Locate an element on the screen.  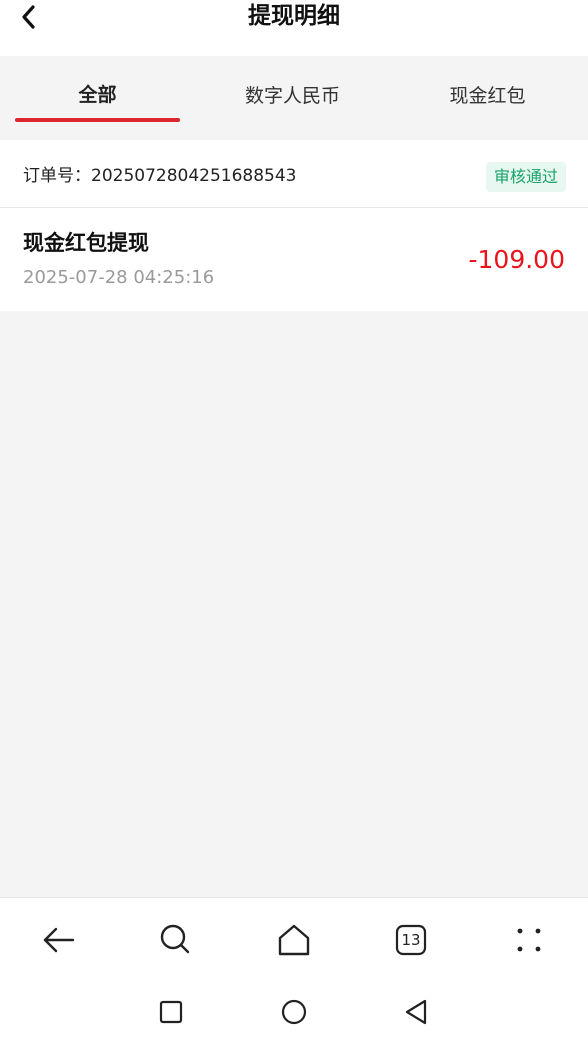
header-bar: 提现明细 is located at coordinates (294, 28).